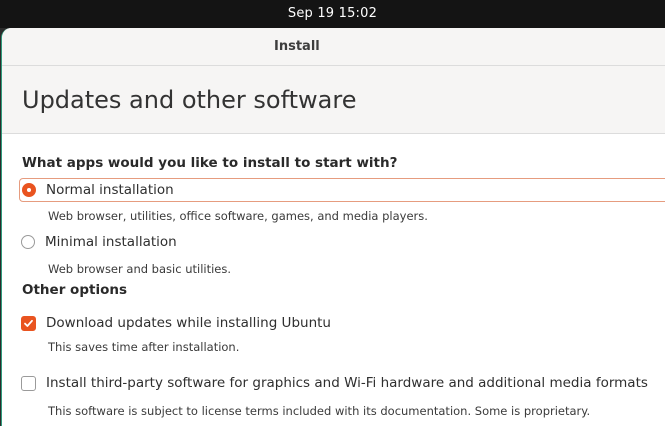 The height and width of the screenshot is (426, 665). What do you see at coordinates (28, 242) in the screenshot?
I see `radio-unselected-icon` at bounding box center [28, 242].